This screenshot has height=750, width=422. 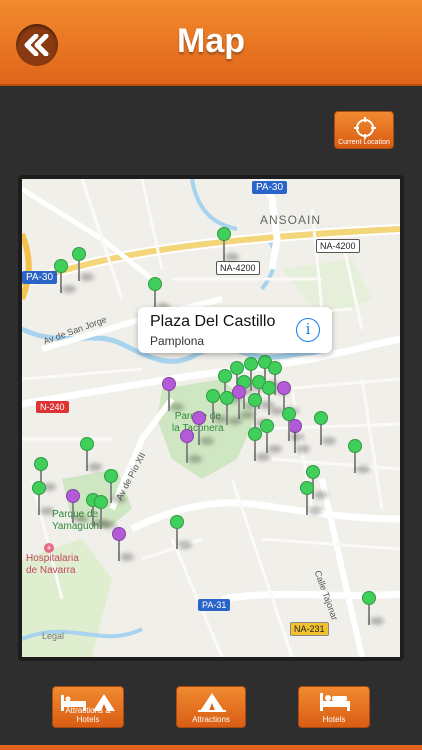 I want to click on bottom-accent-line, so click(x=211, y=747).